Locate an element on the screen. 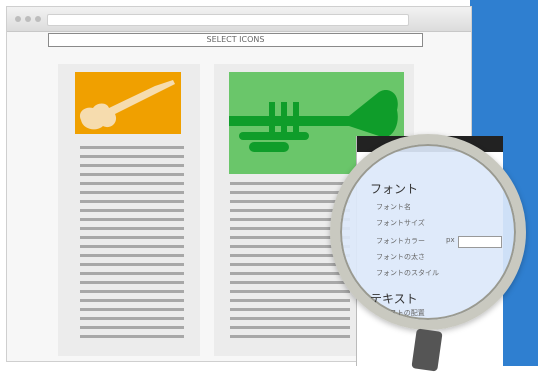 Image resolution: width=538 pixels, height=372 pixels. font-name-item: フォント名 is located at coordinates (393, 207).